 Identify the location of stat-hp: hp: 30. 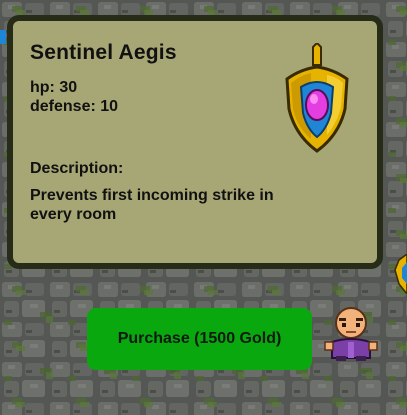
(54, 87).